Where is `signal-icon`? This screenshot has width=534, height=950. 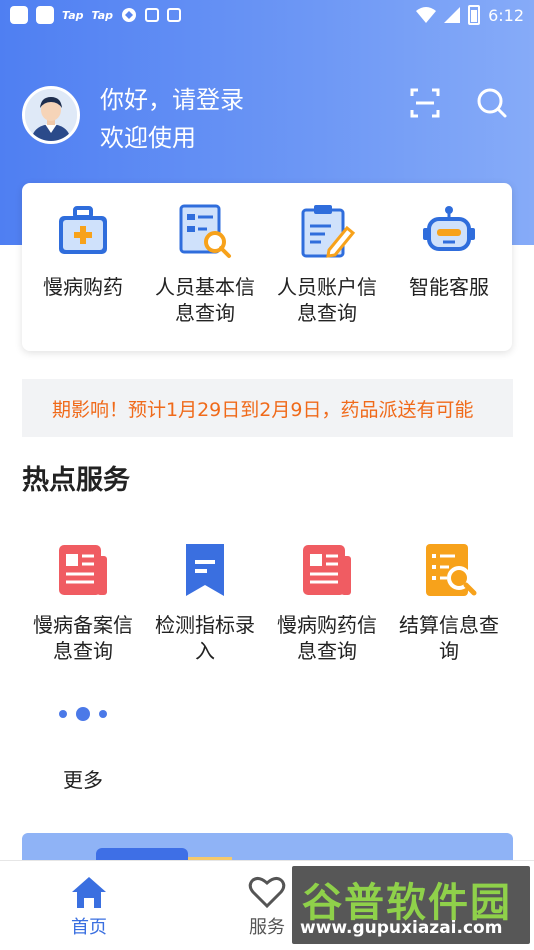 signal-icon is located at coordinates (452, 15).